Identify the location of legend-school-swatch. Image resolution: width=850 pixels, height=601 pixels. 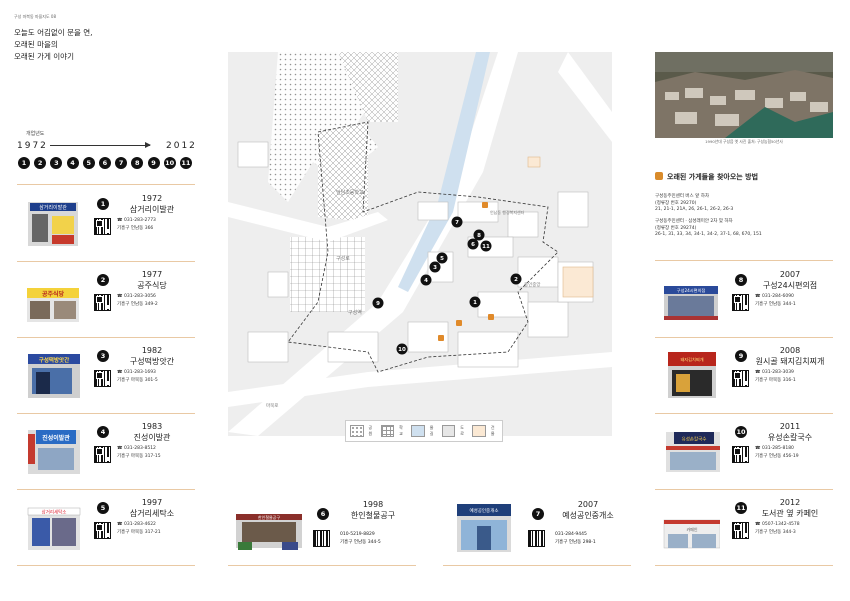
(387, 431).